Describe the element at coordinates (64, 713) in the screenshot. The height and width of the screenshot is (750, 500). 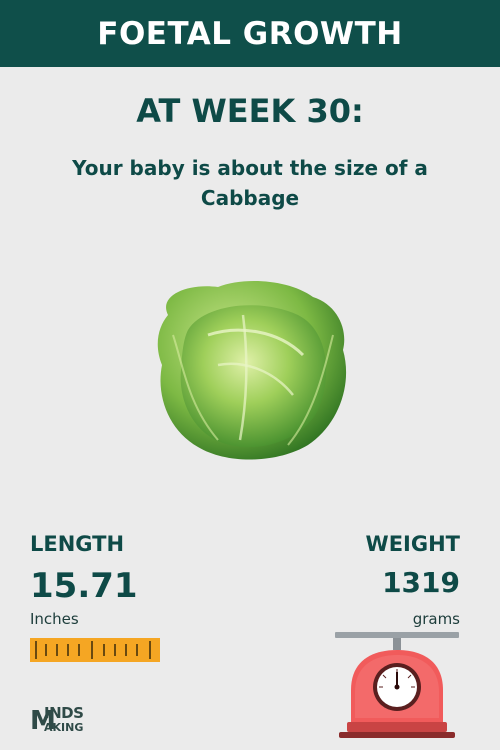
I see `brand-line1: INDS` at that location.